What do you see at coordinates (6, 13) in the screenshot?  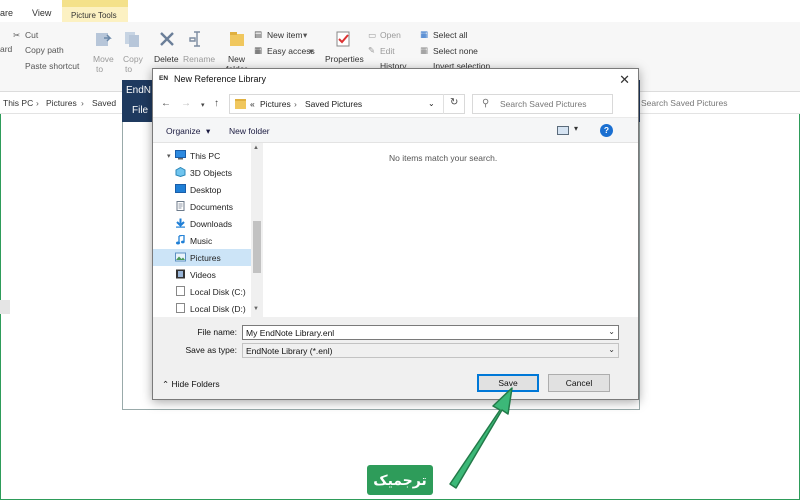 I see `tab-share: are` at bounding box center [6, 13].